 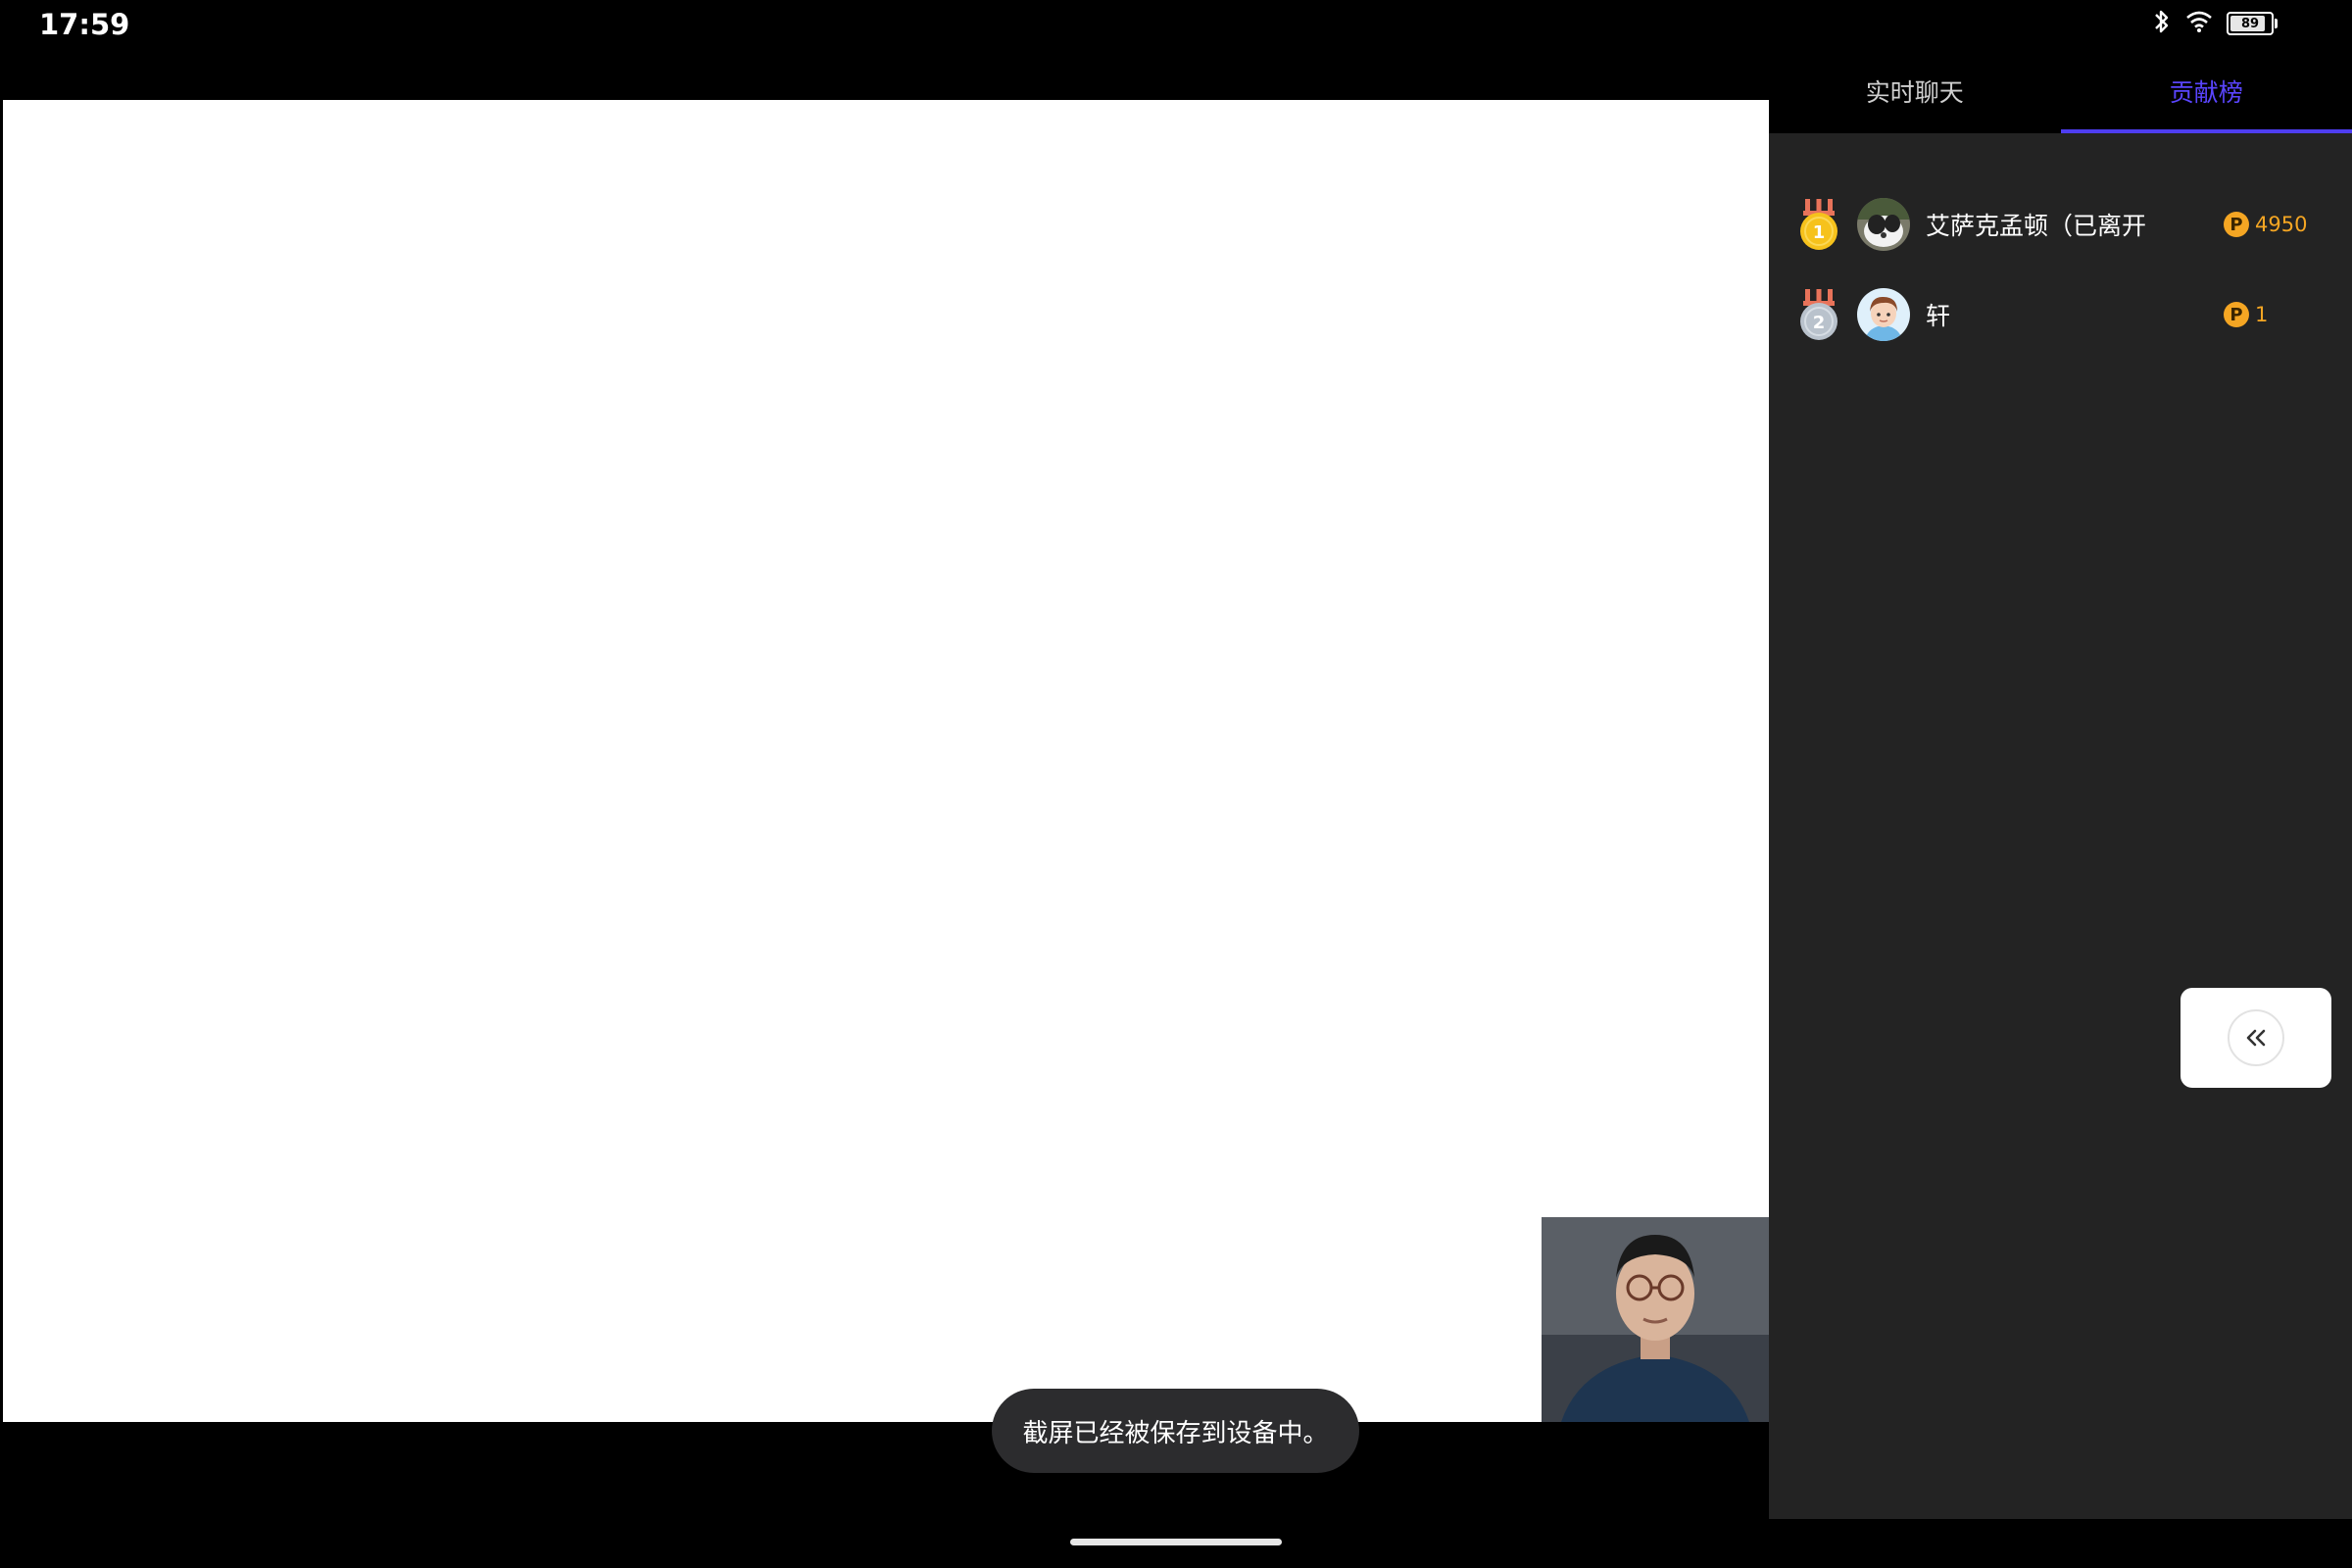 I want to click on clock: 17:59, so click(x=84, y=24).